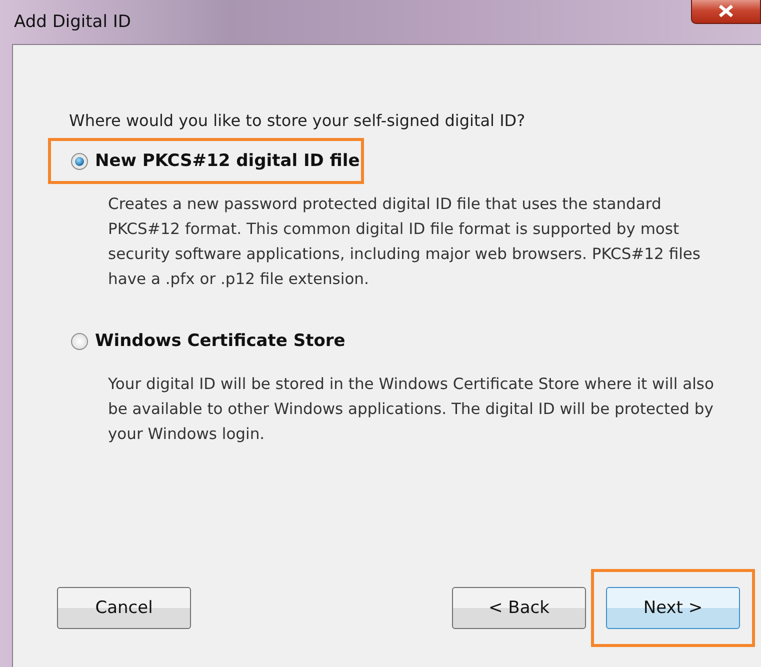 Image resolution: width=761 pixels, height=667 pixels. Describe the element at coordinates (297, 120) in the screenshot. I see `question-text: Where would you like to store your self-signed digital ID?` at that location.